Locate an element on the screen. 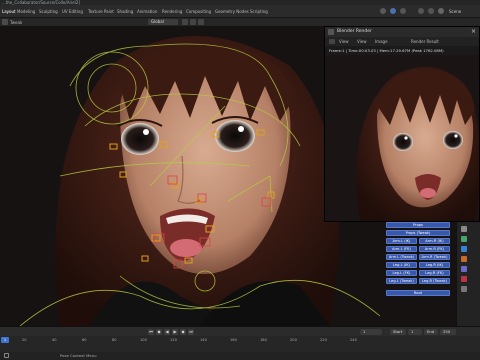  jump-start-icon: ⏮ is located at coordinates (151, 332).